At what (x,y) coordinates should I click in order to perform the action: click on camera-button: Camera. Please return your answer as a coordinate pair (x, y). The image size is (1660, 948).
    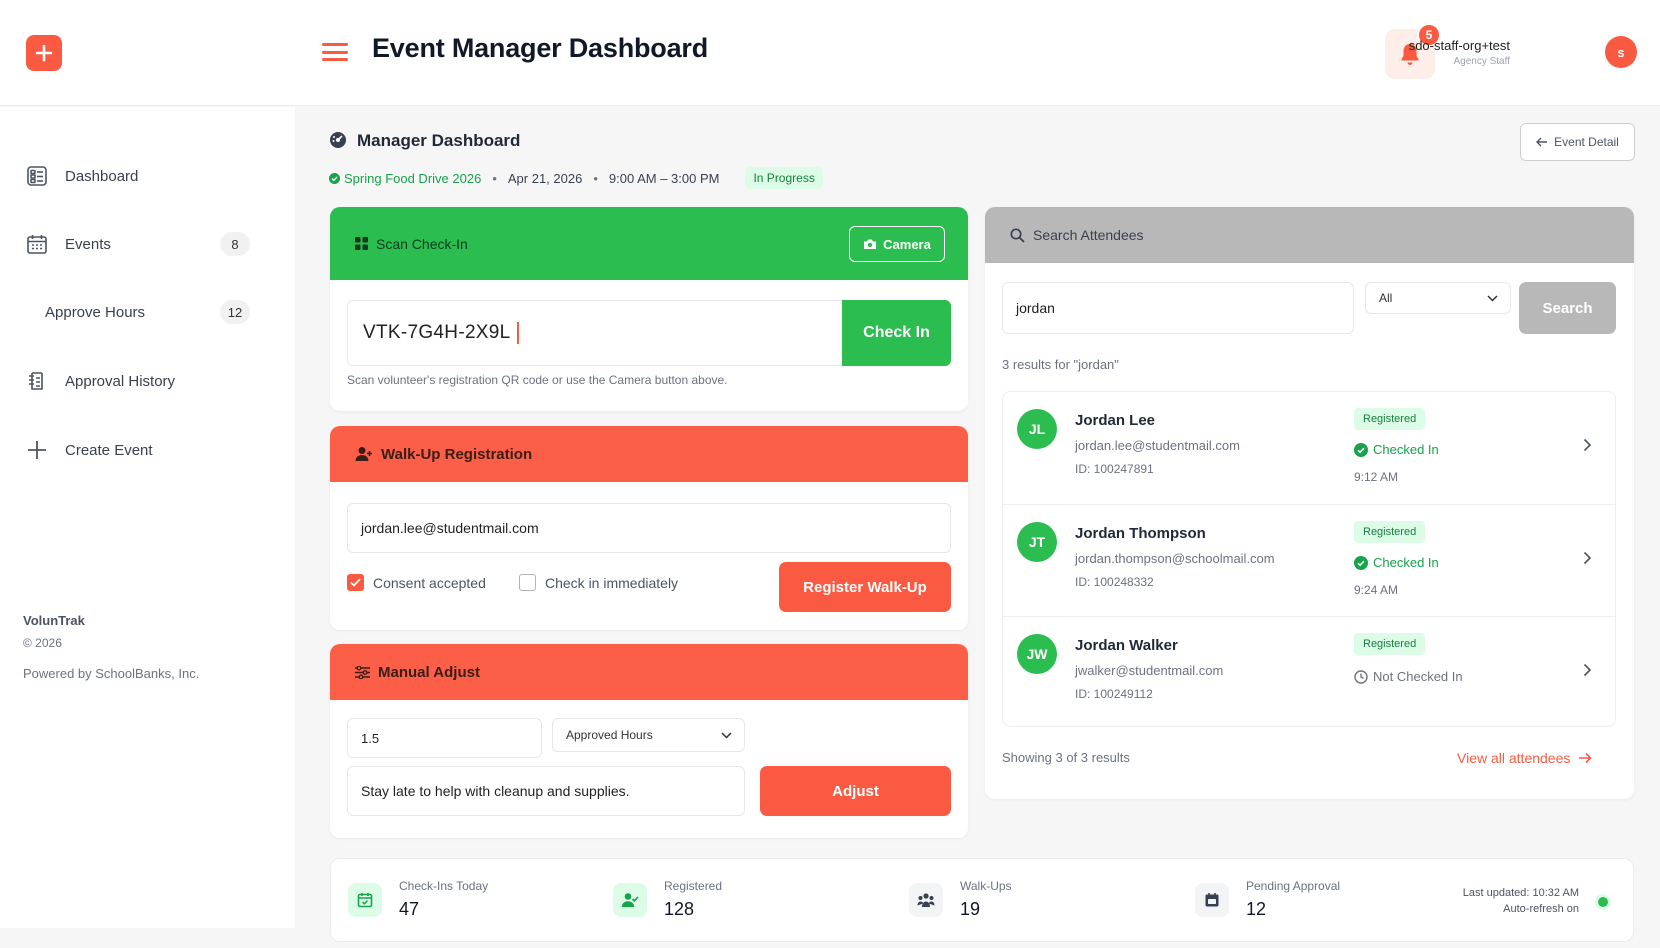
    Looking at the image, I should click on (897, 244).